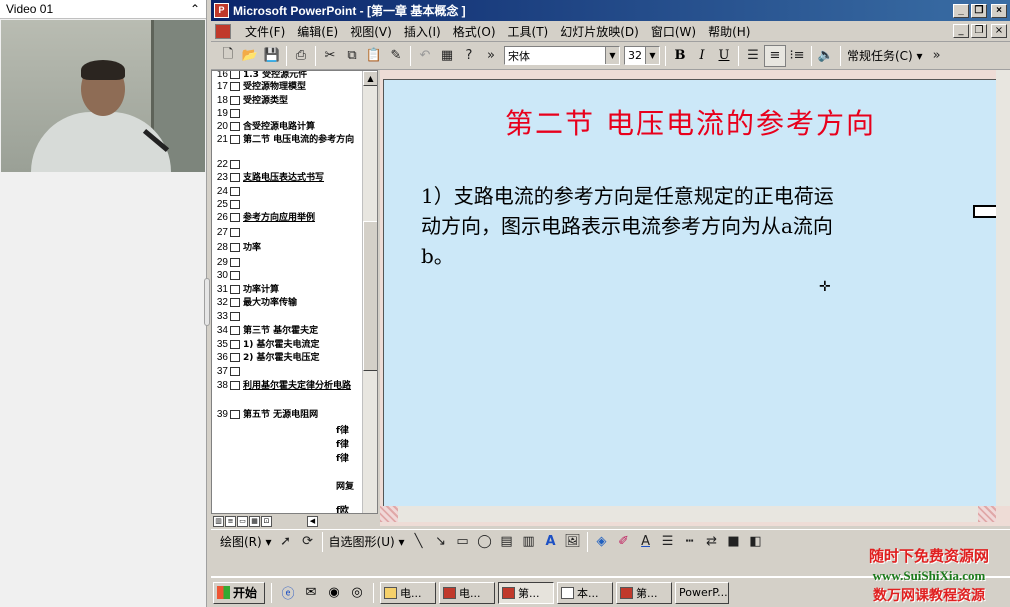  Describe the element at coordinates (724, 56) in the screenshot. I see `underline-button: U` at that location.